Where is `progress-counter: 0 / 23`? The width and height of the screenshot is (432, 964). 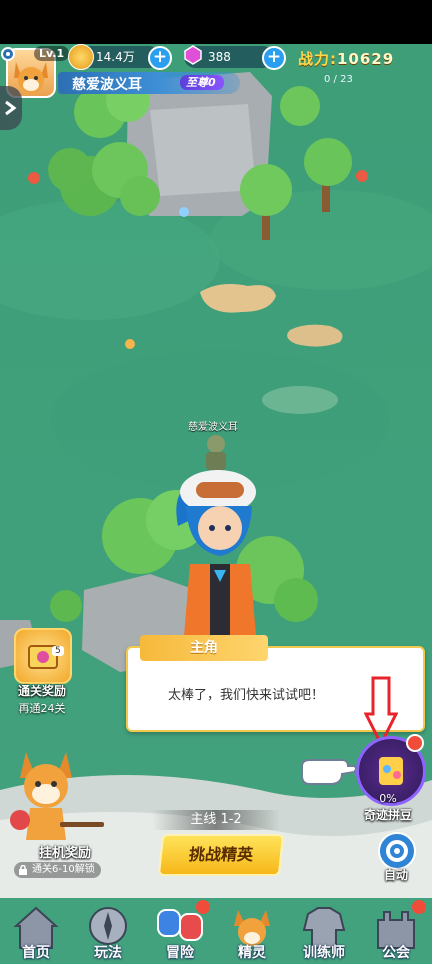 progress-counter: 0 / 23 is located at coordinates (338, 79).